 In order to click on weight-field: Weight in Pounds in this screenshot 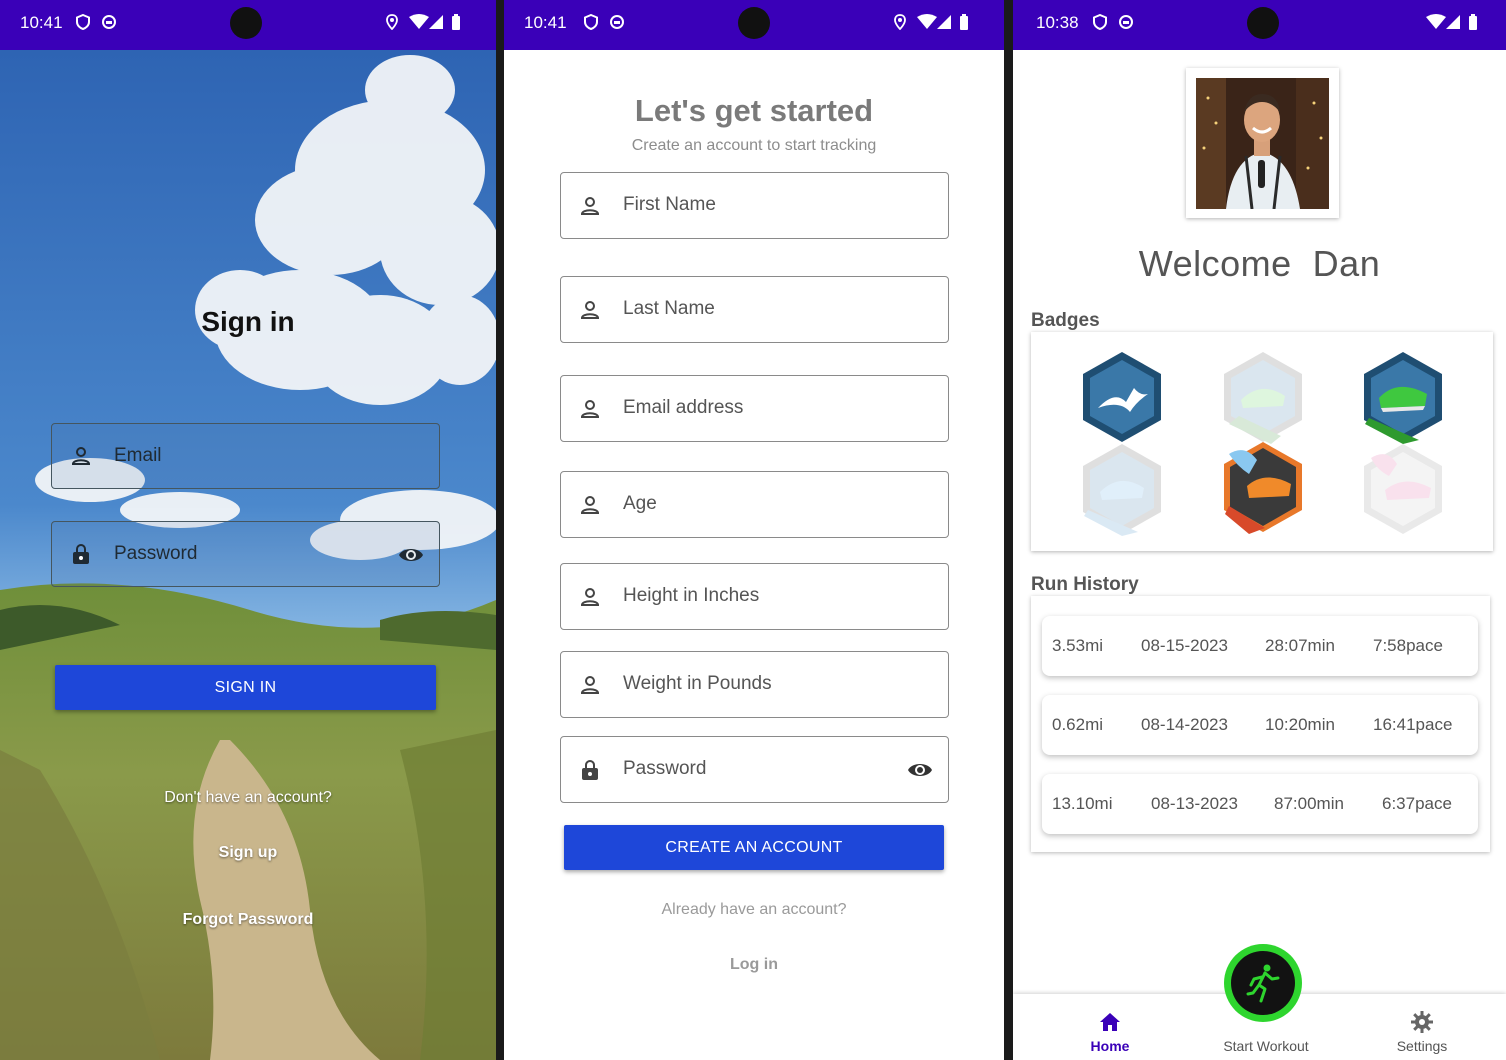, I will do `click(754, 684)`.